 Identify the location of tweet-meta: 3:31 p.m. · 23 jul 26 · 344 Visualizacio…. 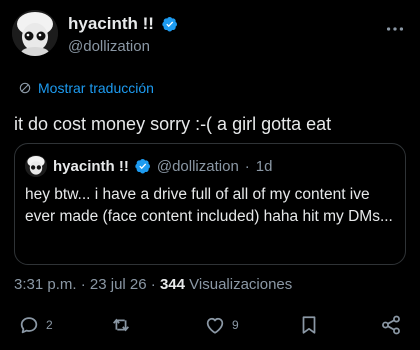
(153, 284).